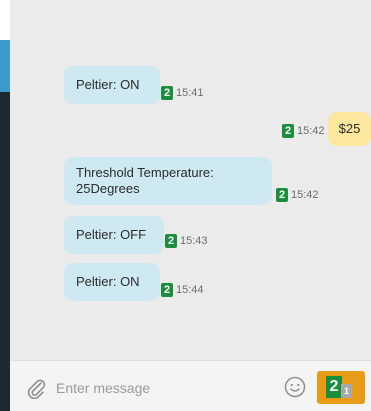  I want to click on background-app-toolbar-edge, so click(5, 66).